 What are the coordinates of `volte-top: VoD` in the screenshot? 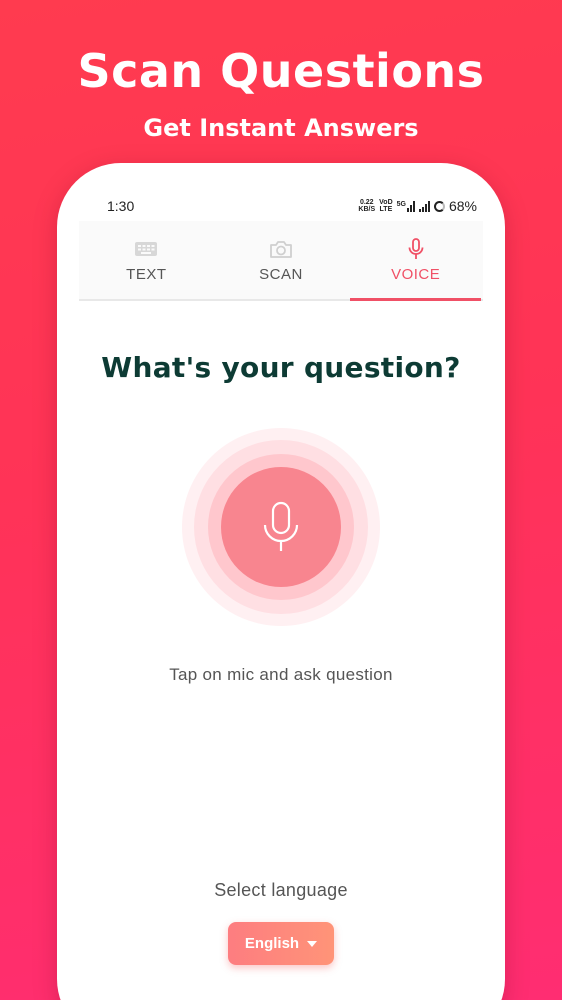 It's located at (386, 202).